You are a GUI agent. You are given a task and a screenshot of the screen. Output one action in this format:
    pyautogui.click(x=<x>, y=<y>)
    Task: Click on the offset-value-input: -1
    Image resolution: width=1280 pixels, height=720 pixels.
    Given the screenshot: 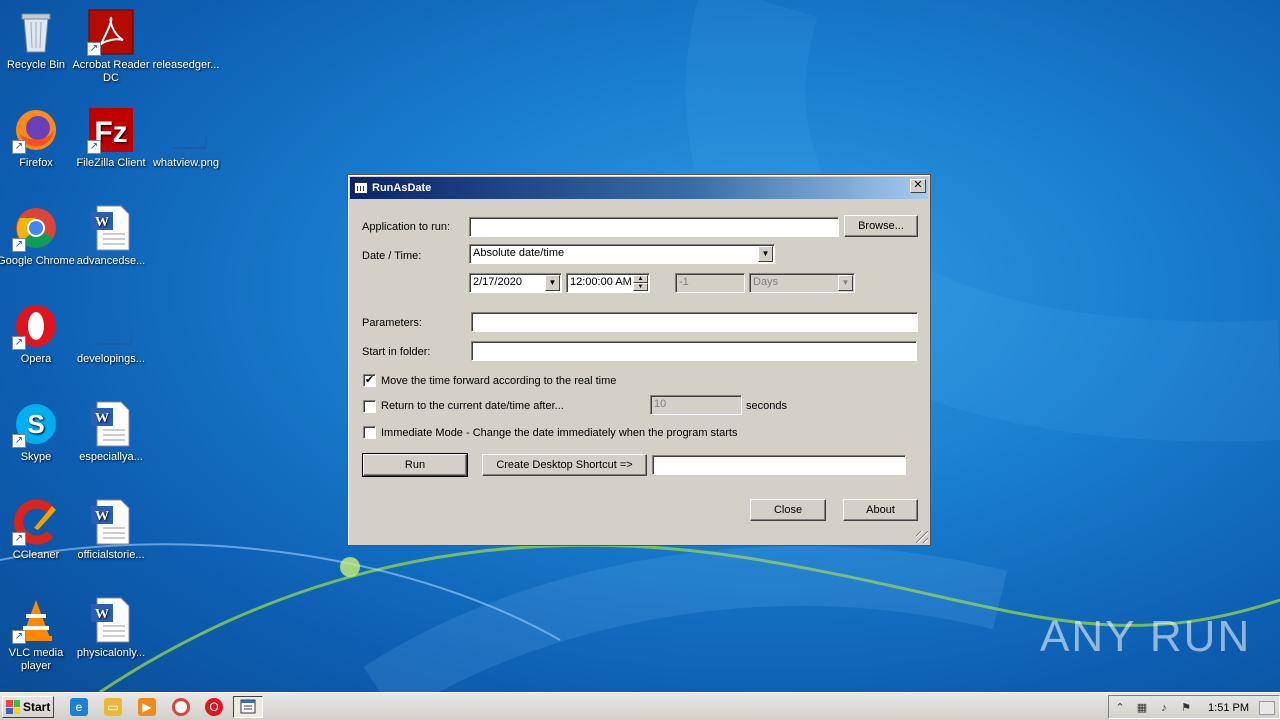 What is the action you would take?
    pyautogui.click(x=710, y=283)
    